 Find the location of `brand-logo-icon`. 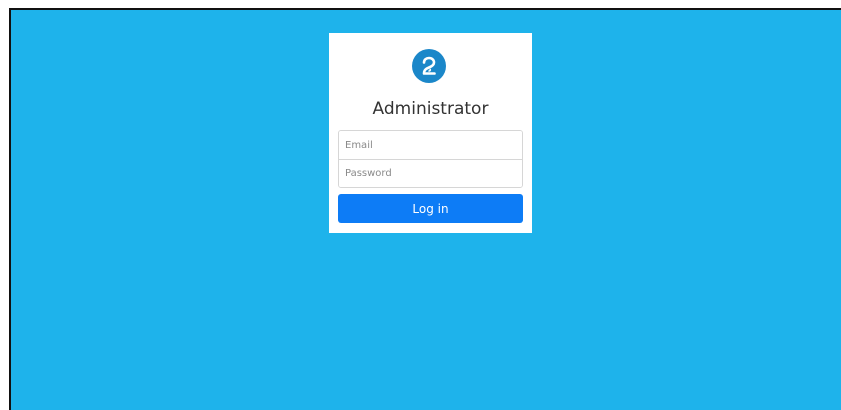

brand-logo-icon is located at coordinates (429, 66).